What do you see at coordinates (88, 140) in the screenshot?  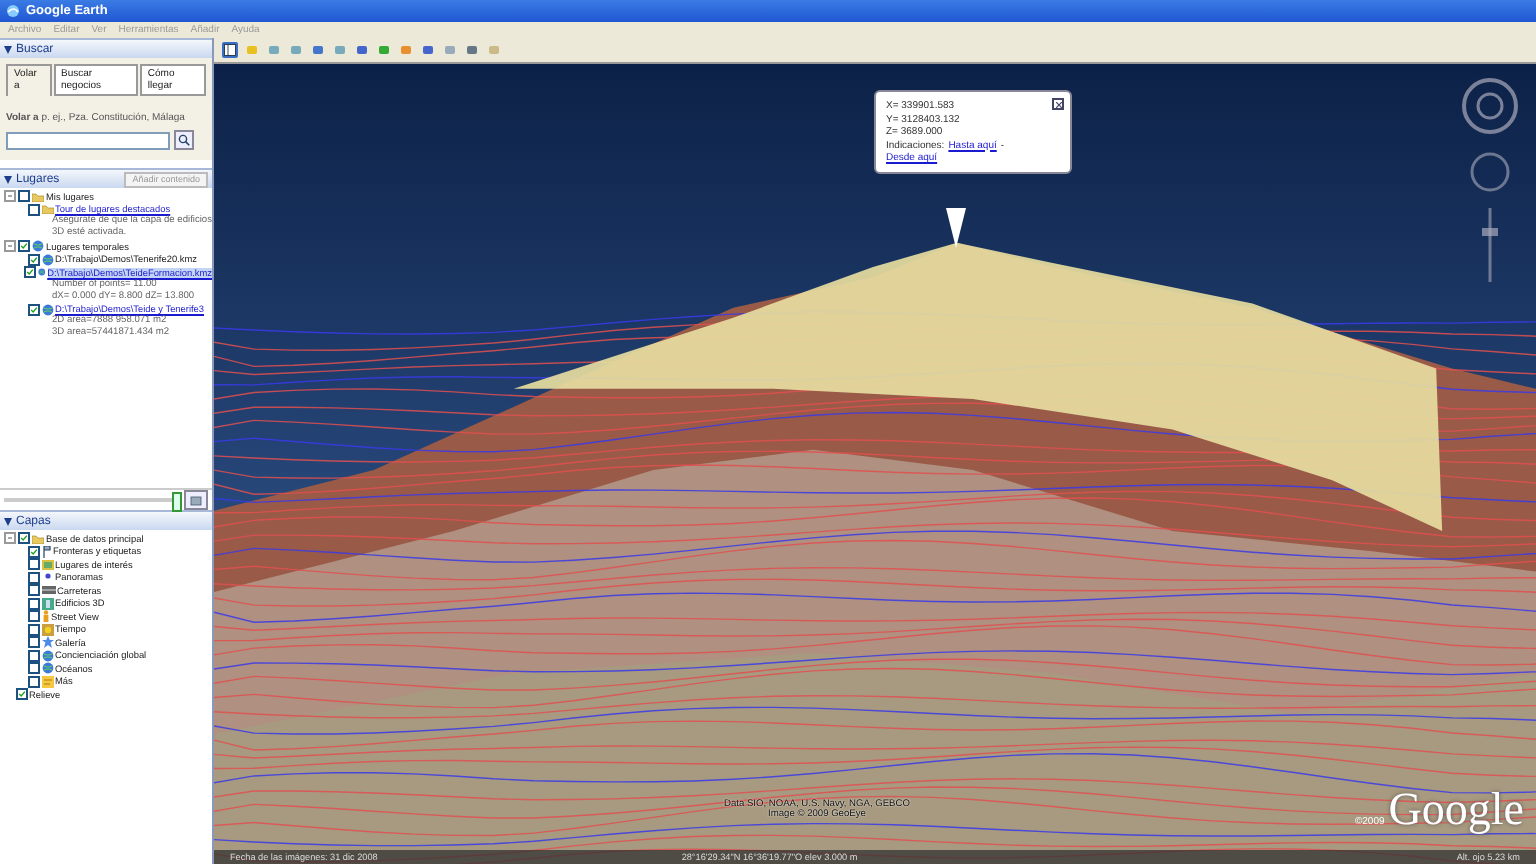 I see `search-field` at bounding box center [88, 140].